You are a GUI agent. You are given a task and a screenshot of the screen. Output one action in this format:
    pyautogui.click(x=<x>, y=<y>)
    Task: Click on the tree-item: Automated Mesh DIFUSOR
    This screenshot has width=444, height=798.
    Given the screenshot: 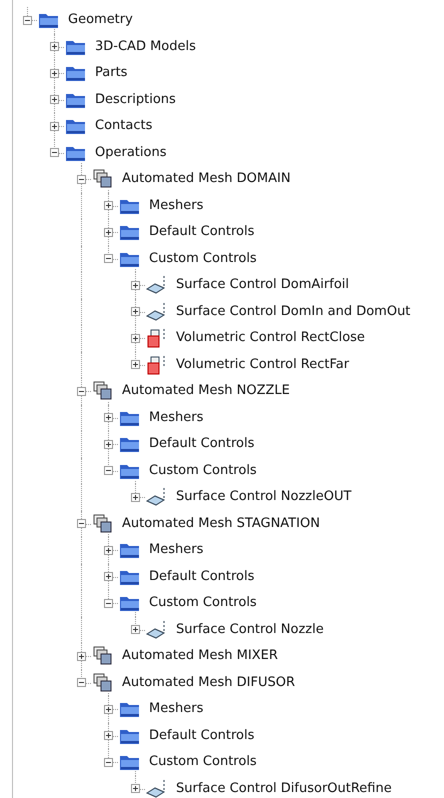 What is the action you would take?
    pyautogui.click(x=209, y=683)
    